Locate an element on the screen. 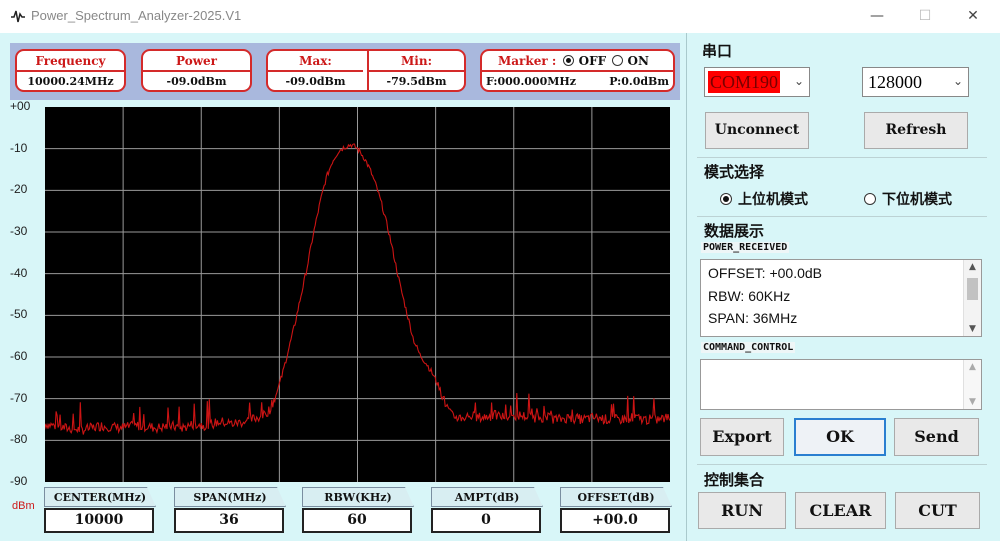  y-tick-label: -30 is located at coordinates (19, 231).